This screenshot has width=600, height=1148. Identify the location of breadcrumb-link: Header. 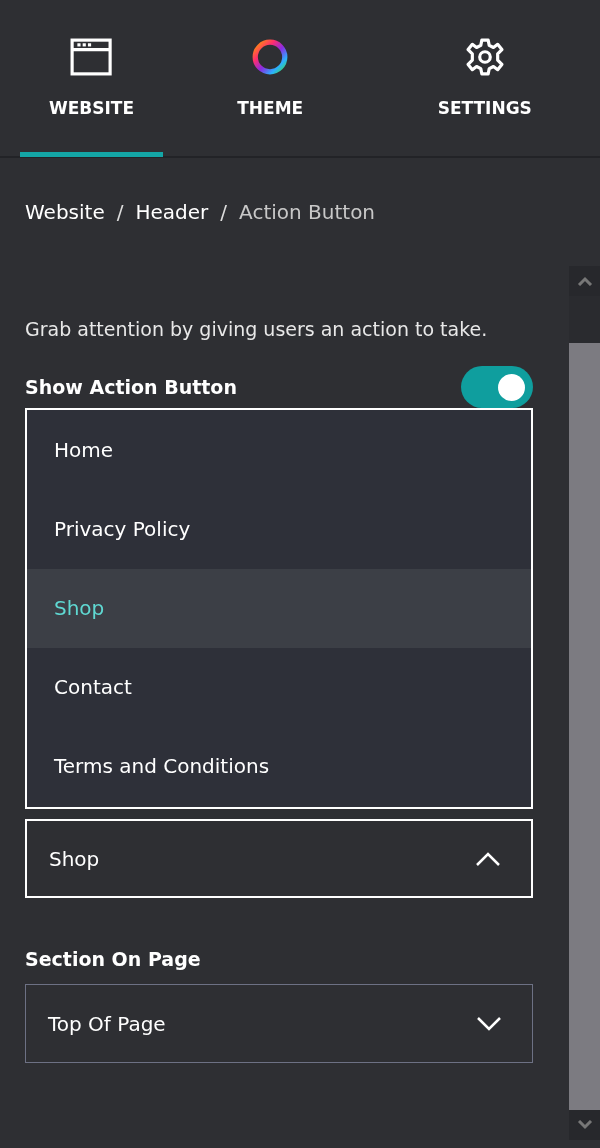
(172, 212).